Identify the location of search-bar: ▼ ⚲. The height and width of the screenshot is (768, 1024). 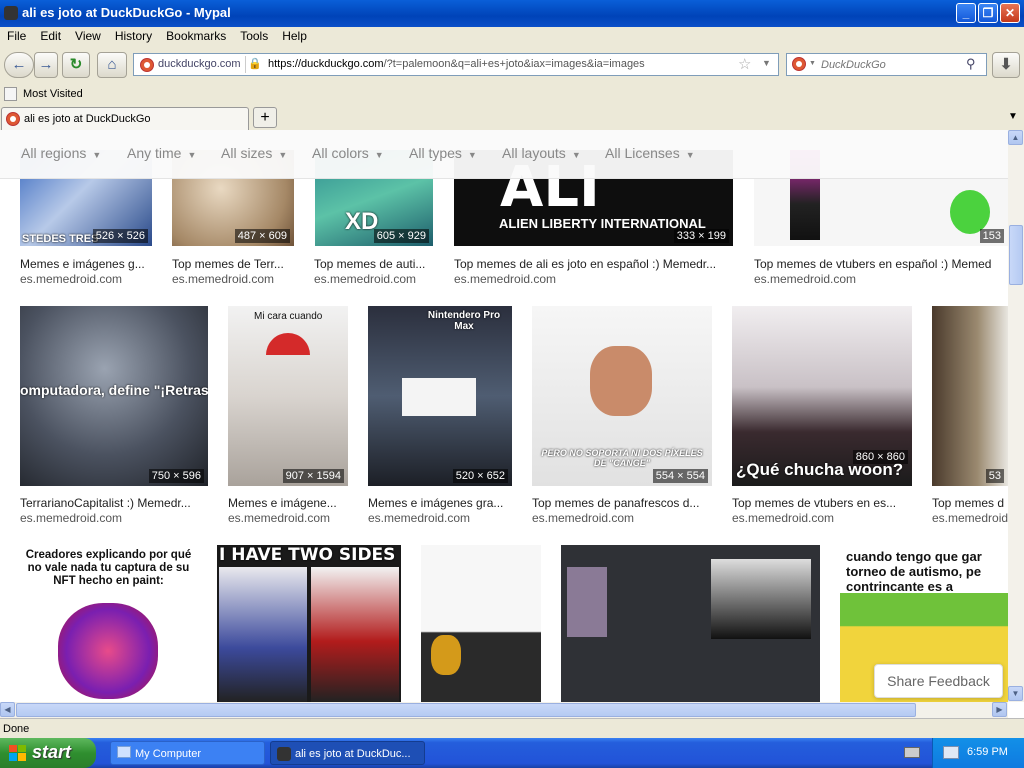
(886, 64).